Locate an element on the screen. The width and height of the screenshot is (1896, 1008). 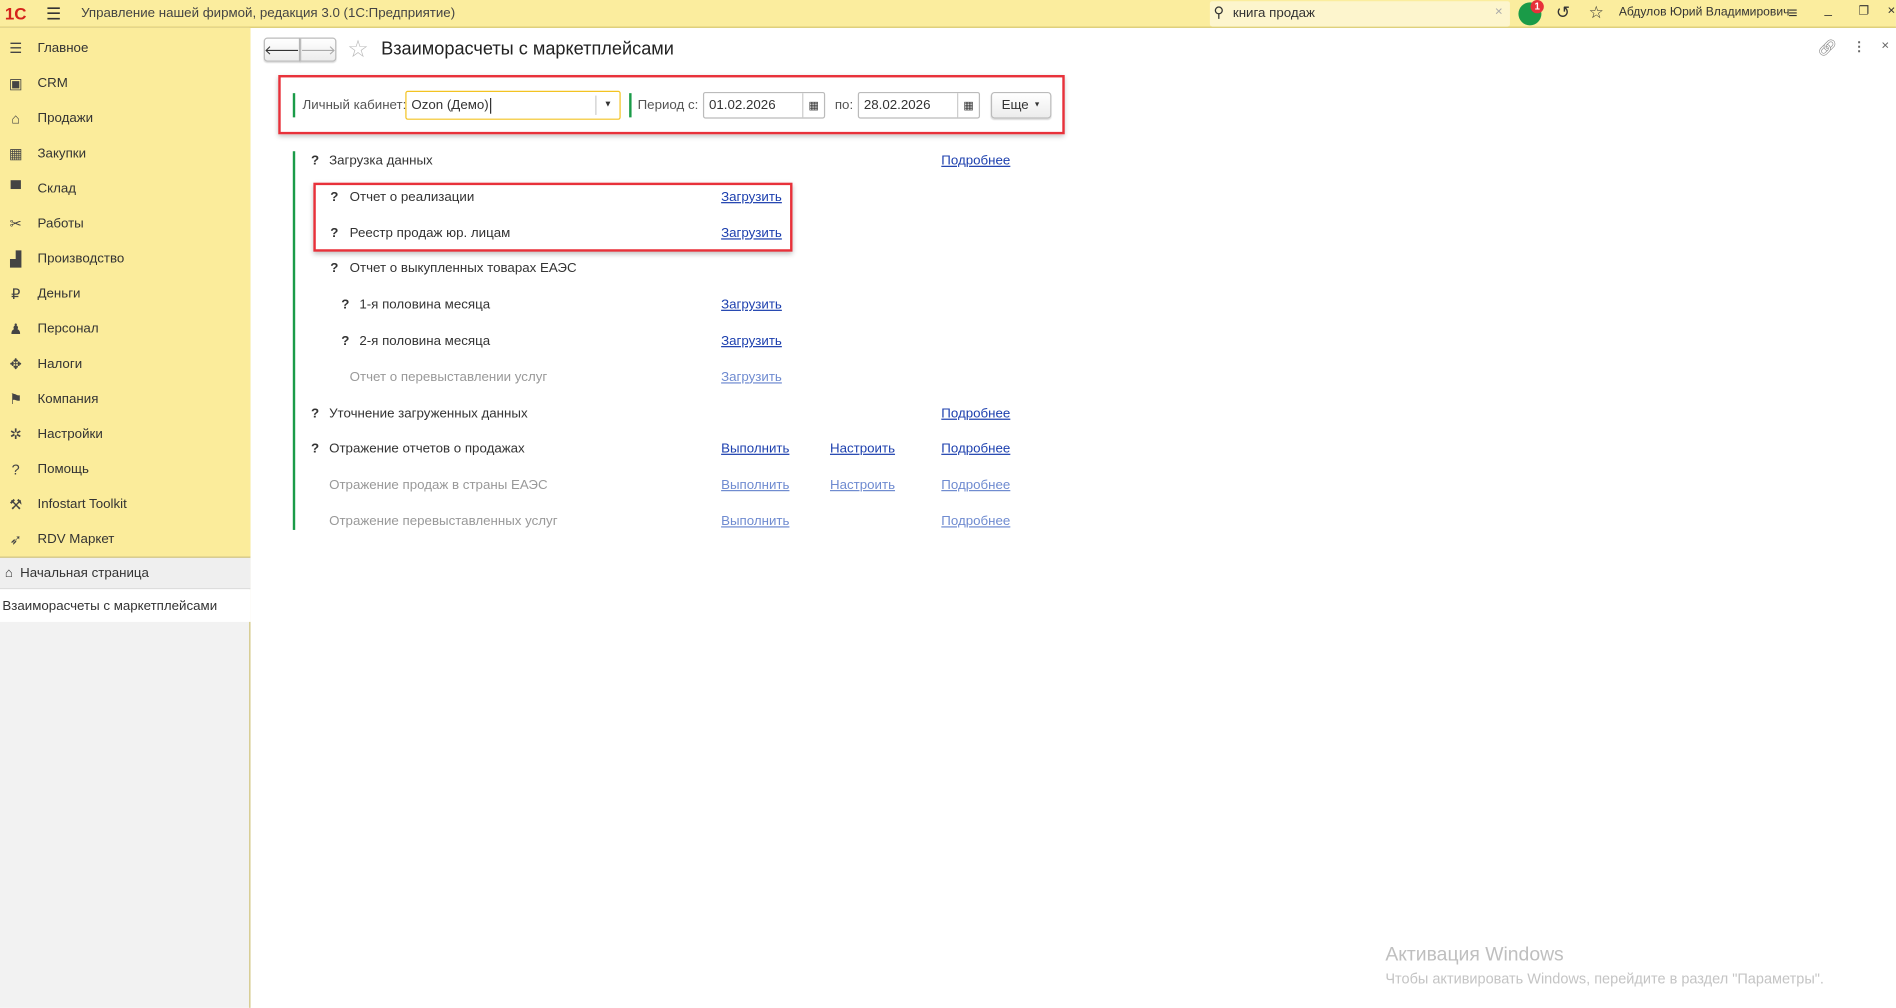
back-button: 🡐 is located at coordinates (282, 49).